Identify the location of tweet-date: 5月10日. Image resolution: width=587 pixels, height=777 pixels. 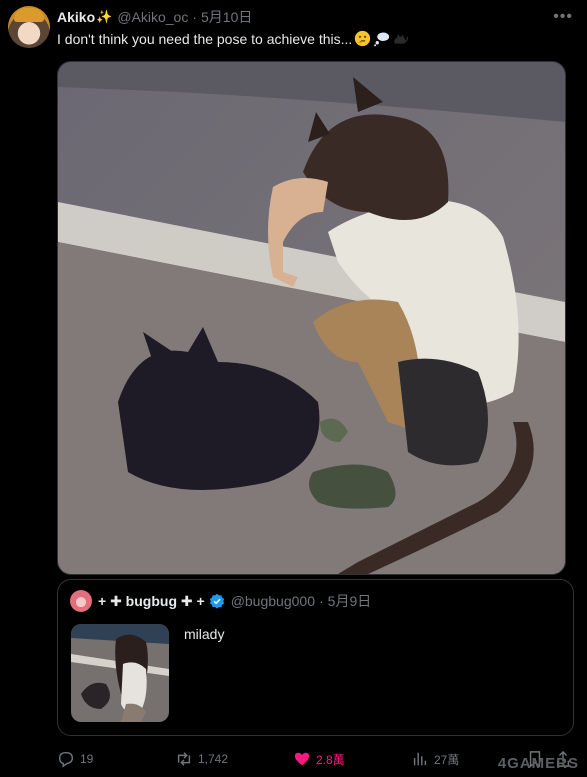
(226, 17).